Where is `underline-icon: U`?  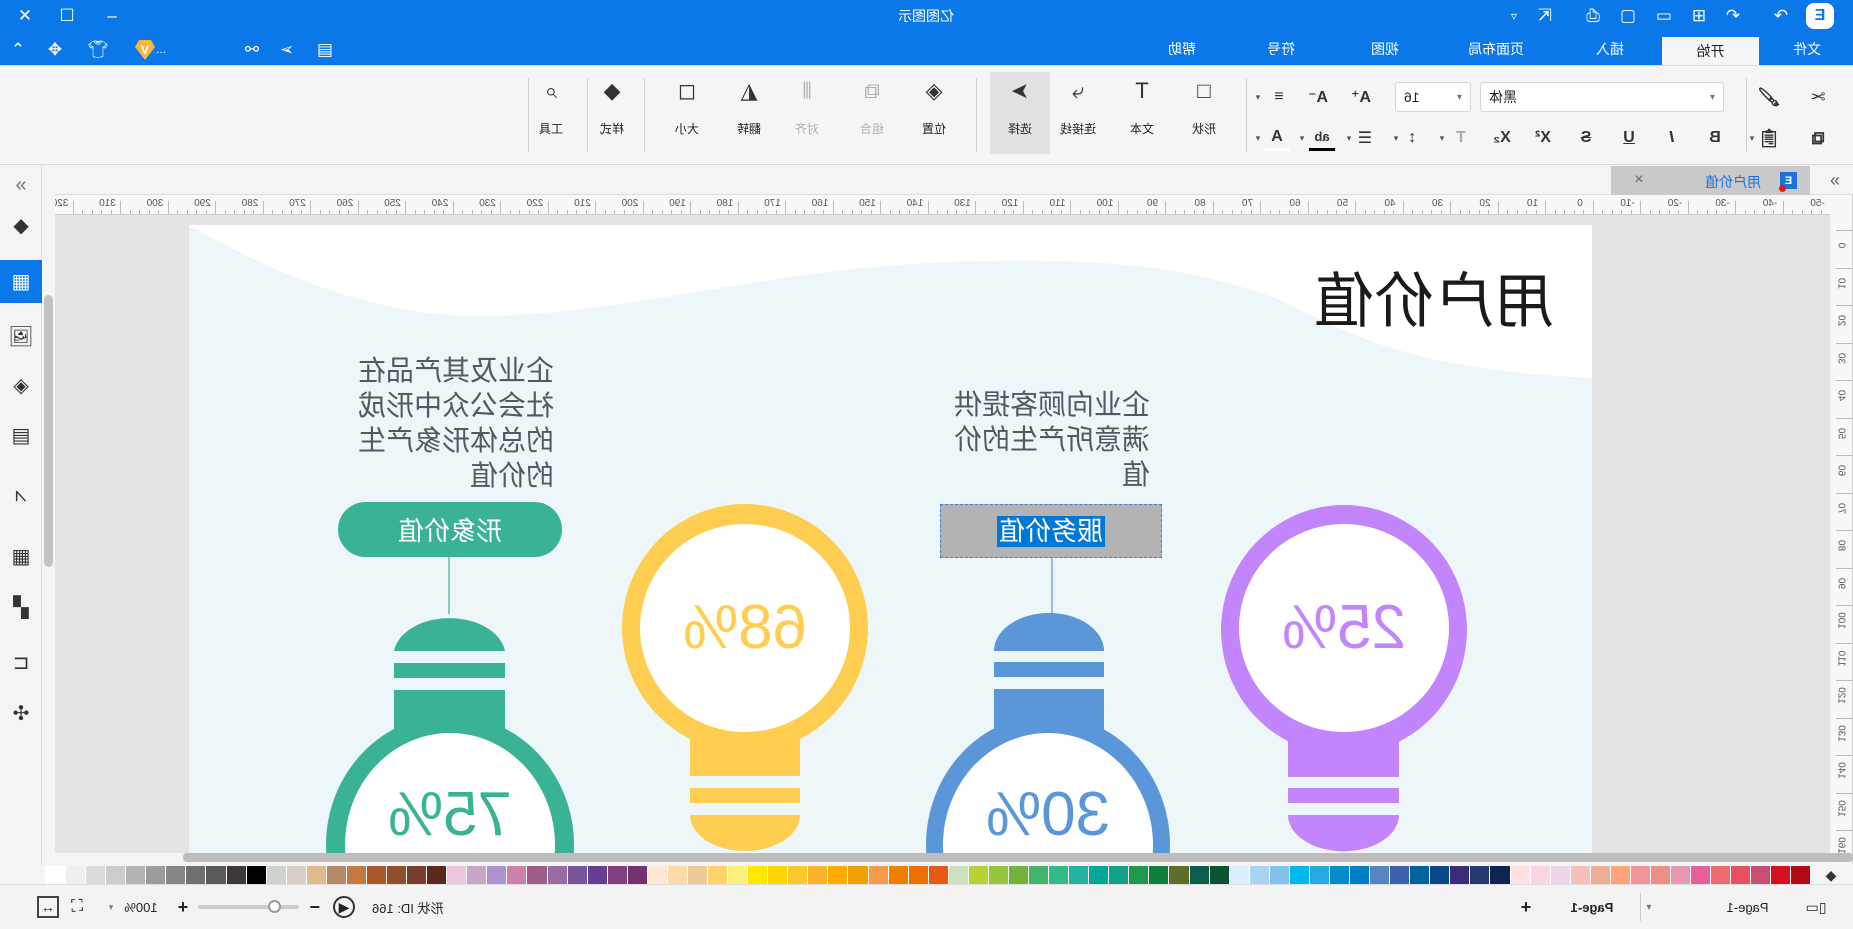
underline-icon: U is located at coordinates (1629, 138).